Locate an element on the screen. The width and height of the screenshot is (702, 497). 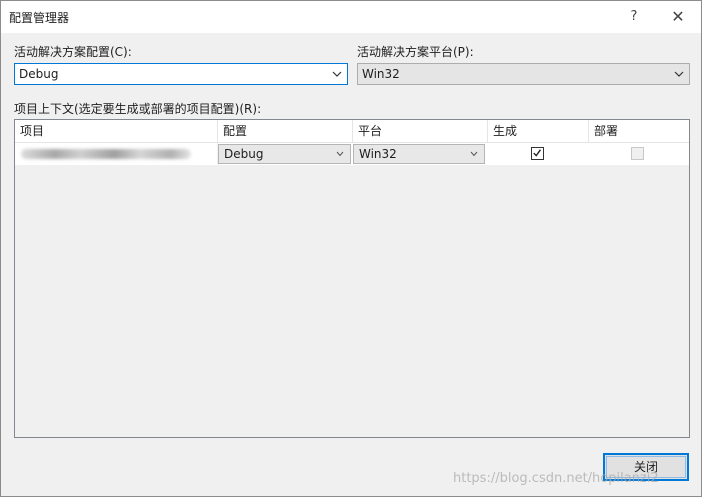
column-header-deploy: 部署 is located at coordinates (606, 131).